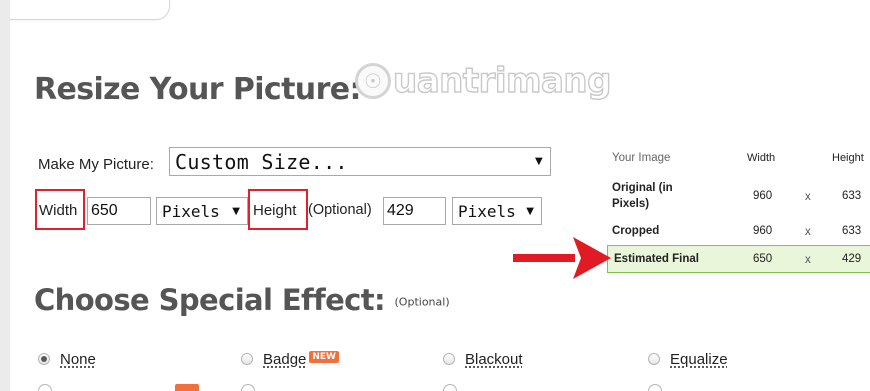 The image size is (870, 391). Describe the element at coordinates (699, 359) in the screenshot. I see `effect-option-label: Equalize` at that location.